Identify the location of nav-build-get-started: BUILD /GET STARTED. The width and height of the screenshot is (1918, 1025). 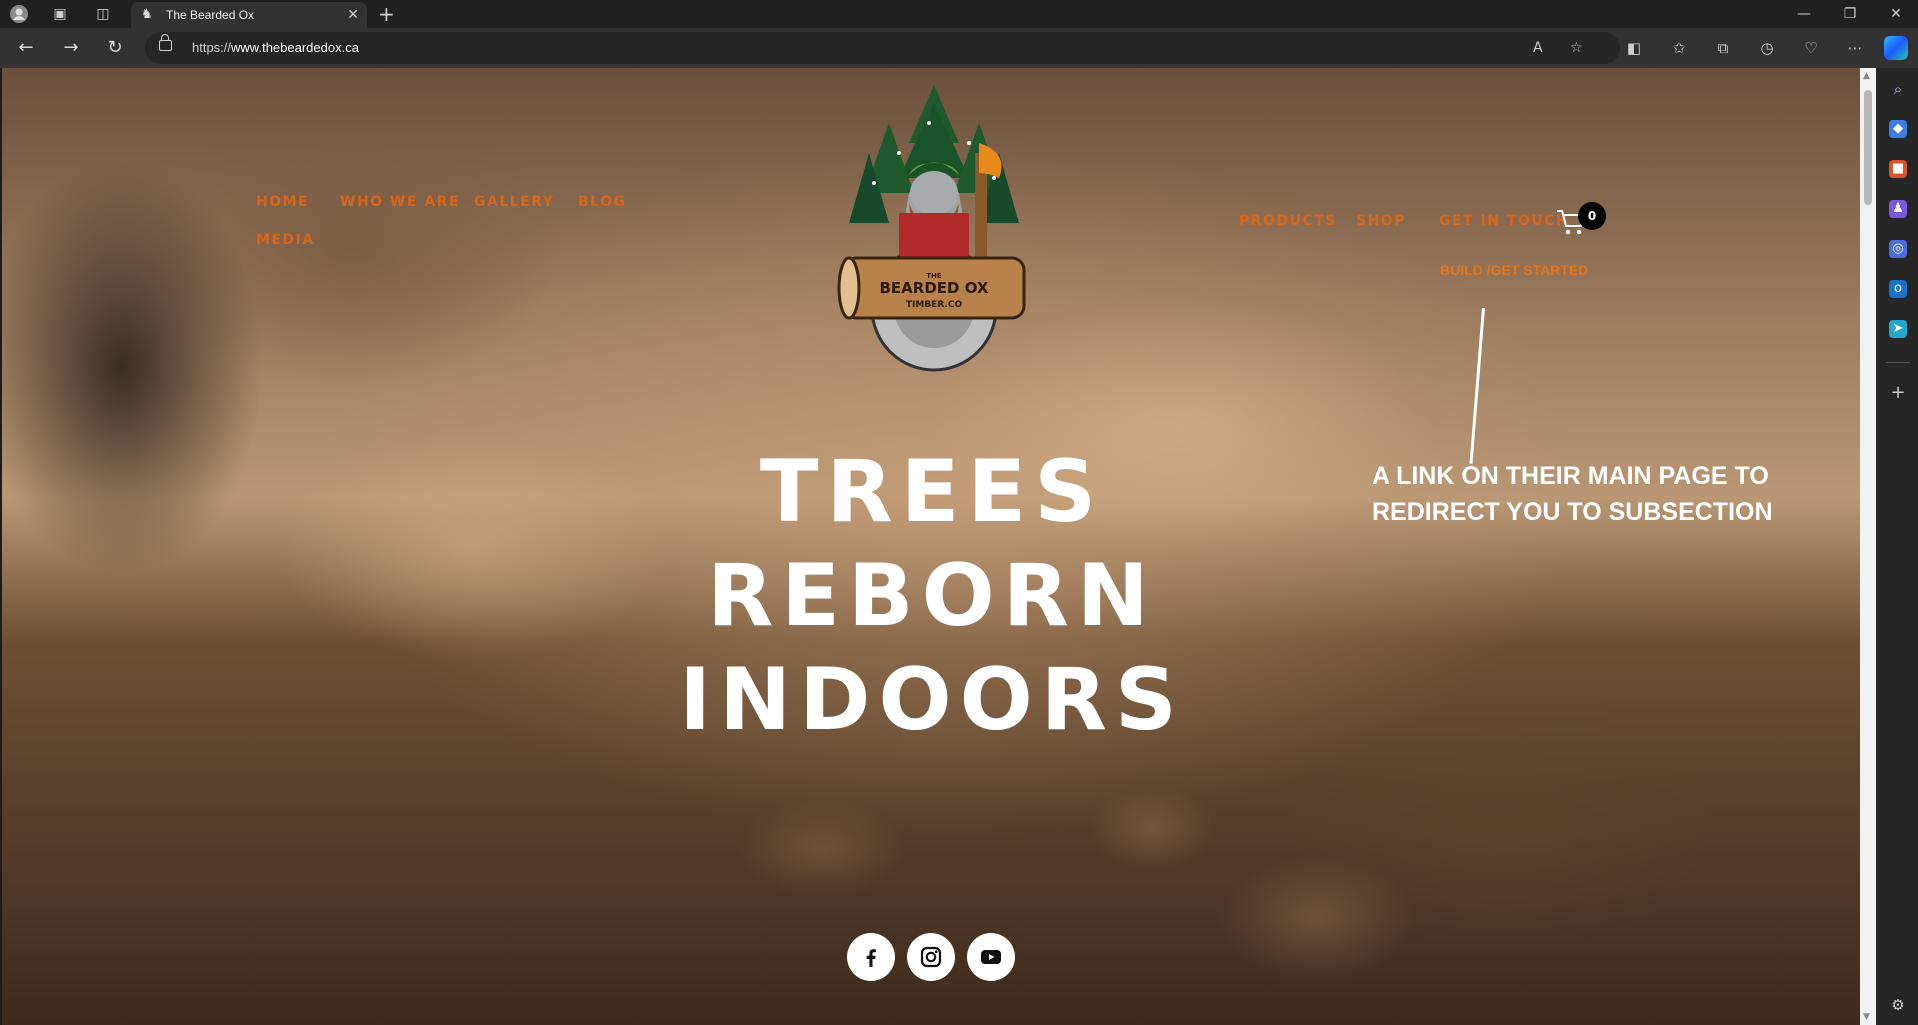
(1514, 270).